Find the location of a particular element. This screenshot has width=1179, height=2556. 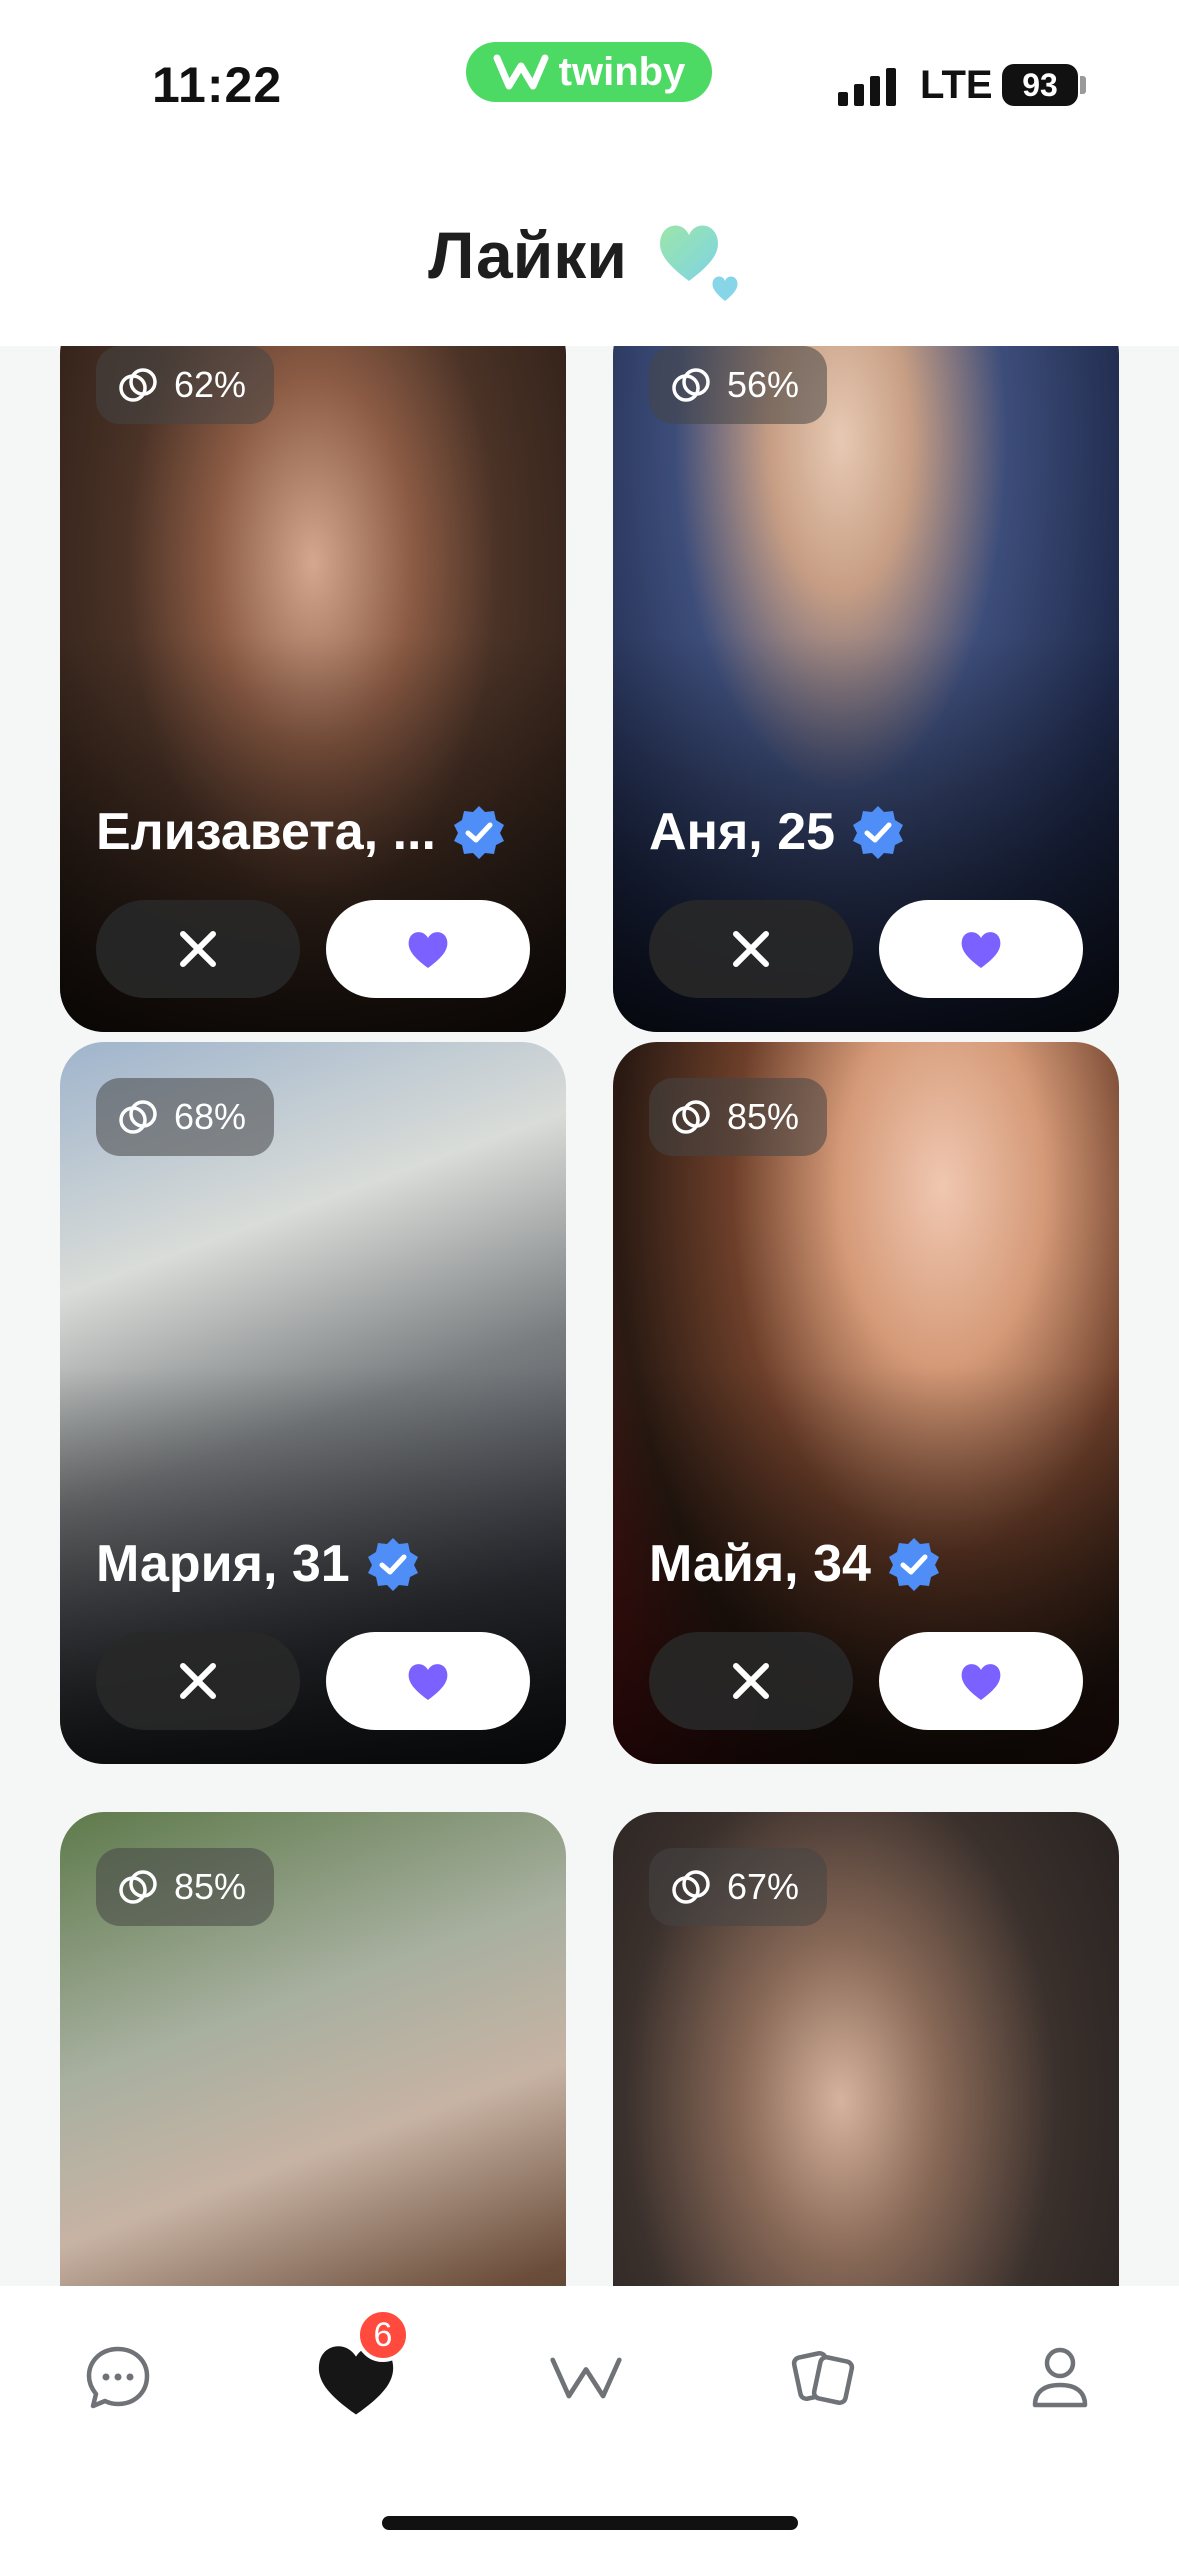

match-badge: 56% is located at coordinates (738, 385).